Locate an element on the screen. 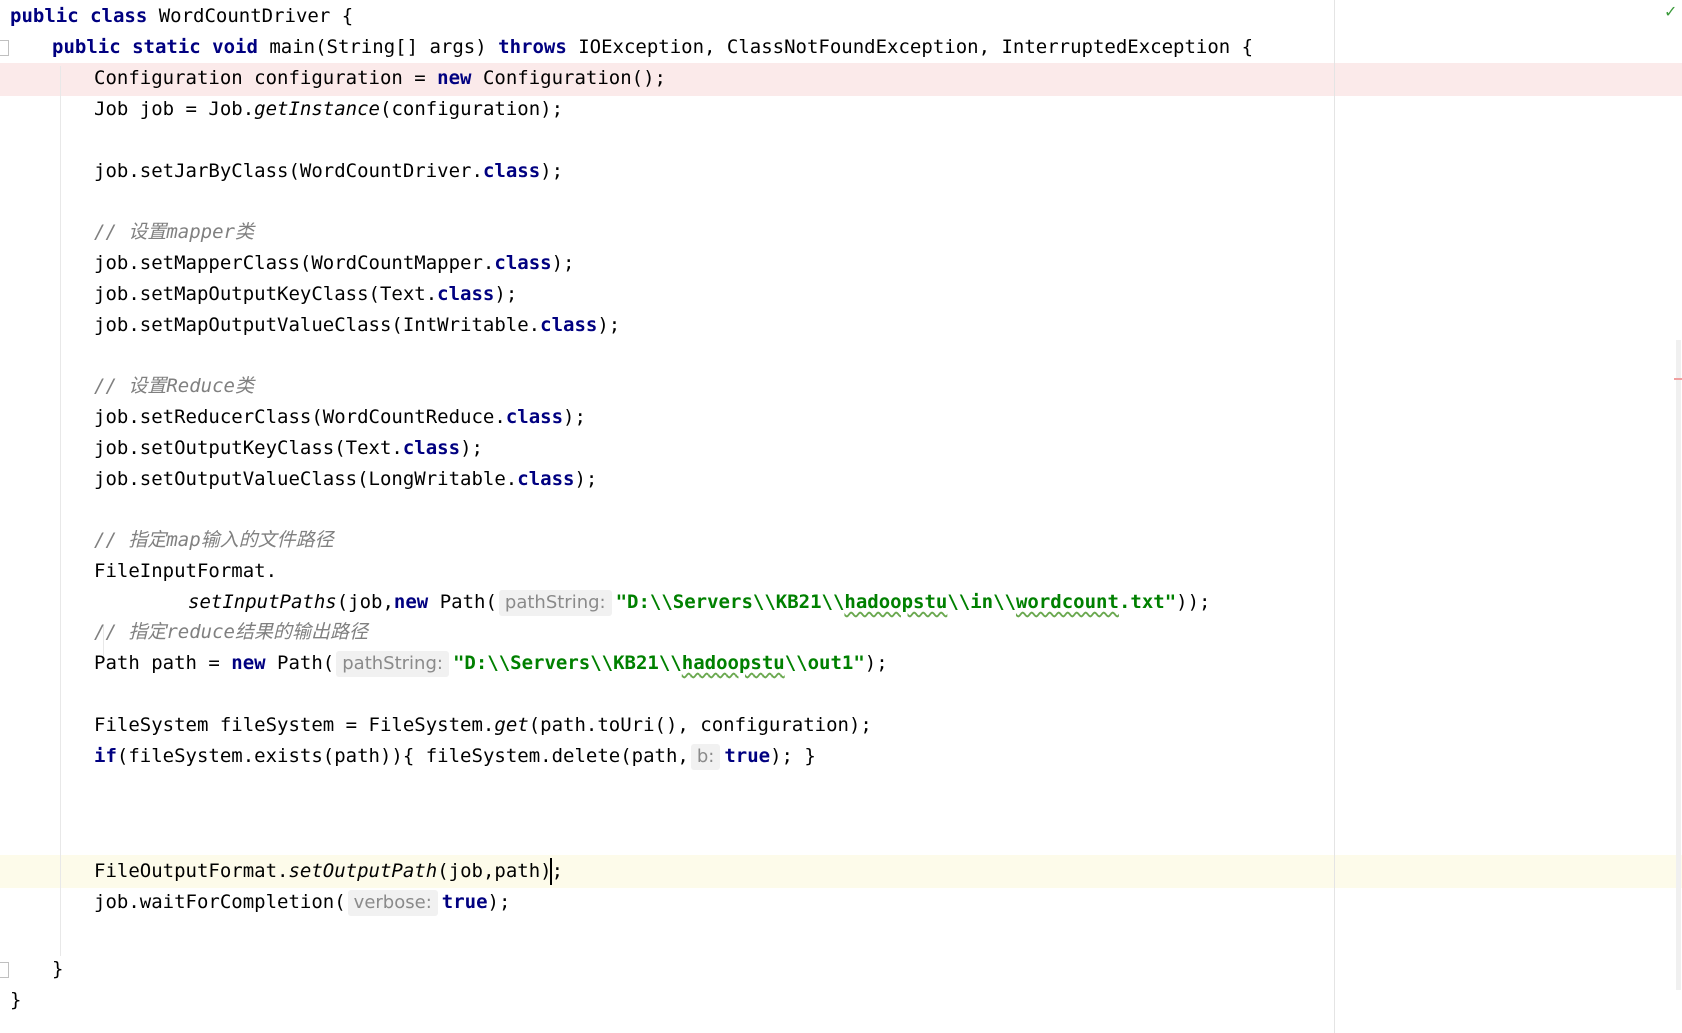 Image resolution: width=1682 pixels, height=1033 pixels. code-line: public class WordCountDriver { is located at coordinates (181, 16).